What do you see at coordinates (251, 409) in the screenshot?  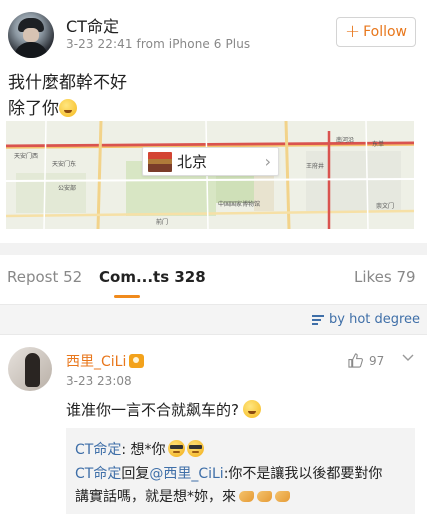 I see `smirk-emoji-icon` at bounding box center [251, 409].